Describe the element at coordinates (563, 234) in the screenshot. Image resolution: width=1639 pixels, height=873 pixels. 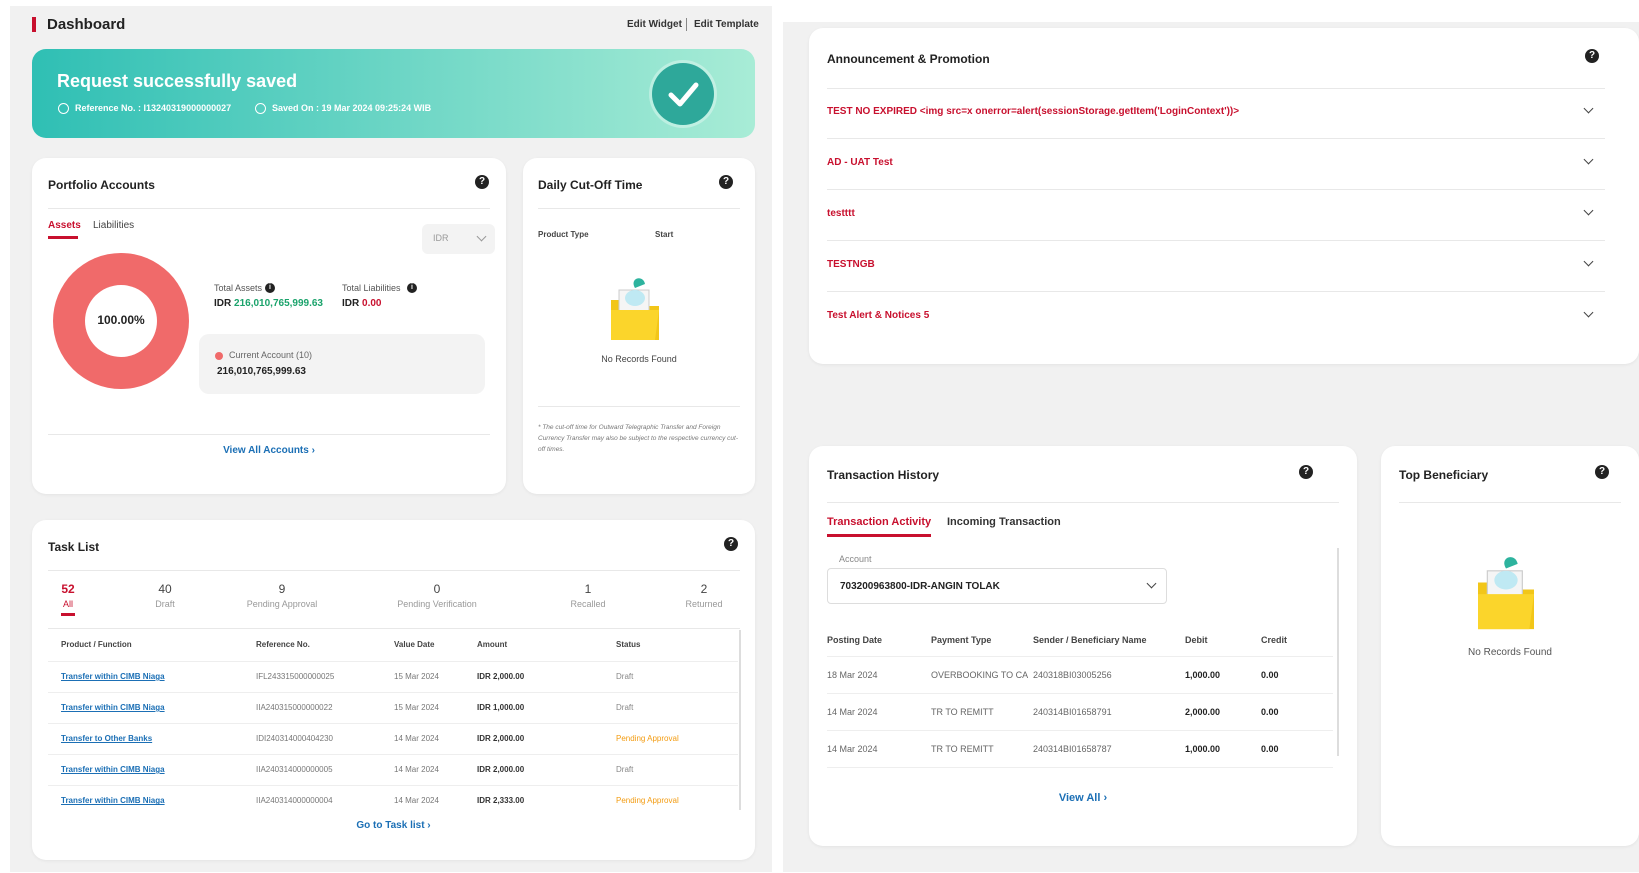
I see `col-product-type: Product Type` at that location.